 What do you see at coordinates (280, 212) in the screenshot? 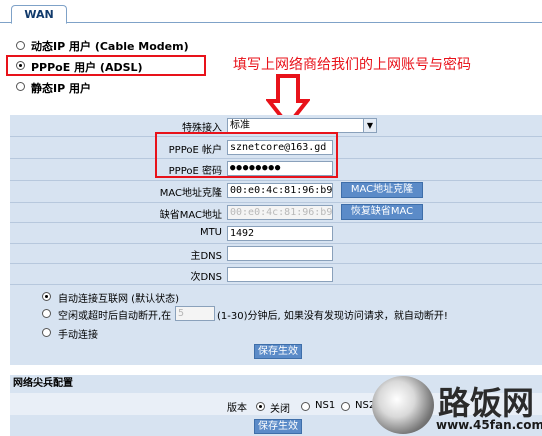
I see `default-mac-input: 00:e0:4c:81:96:b9` at bounding box center [280, 212].